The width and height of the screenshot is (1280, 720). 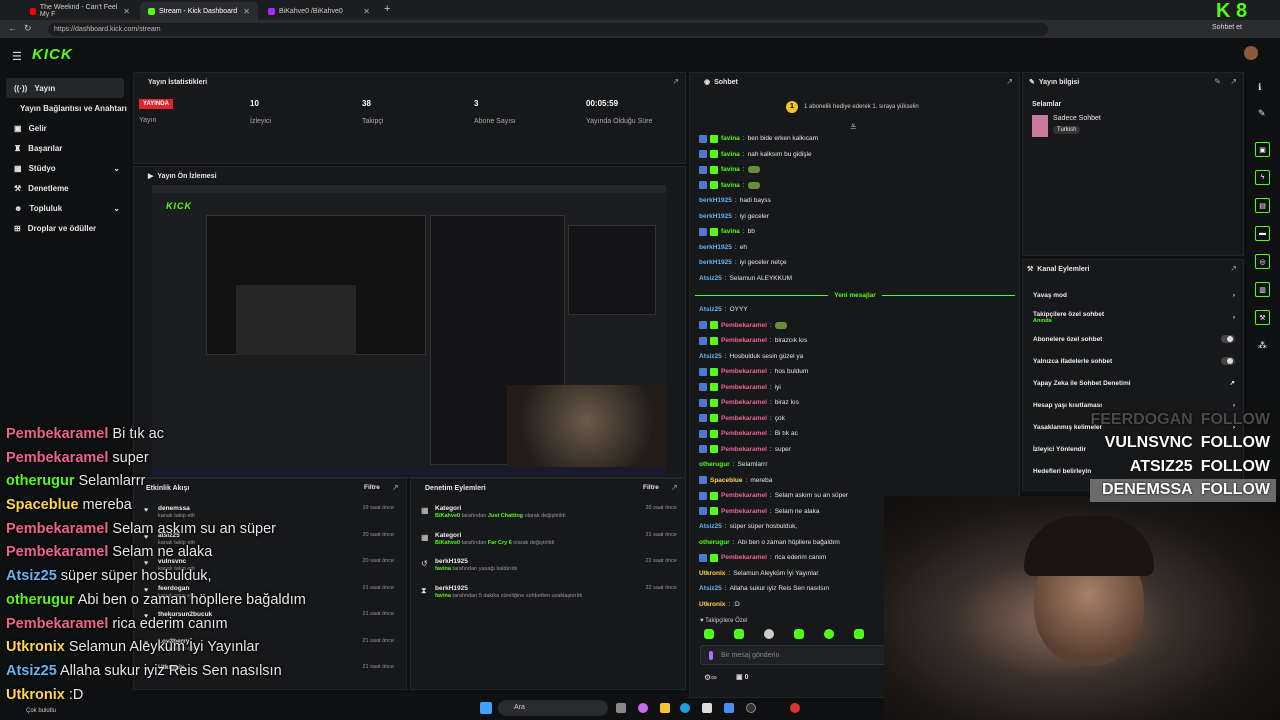 I want to click on avatar, so click(x=1251, y=53).